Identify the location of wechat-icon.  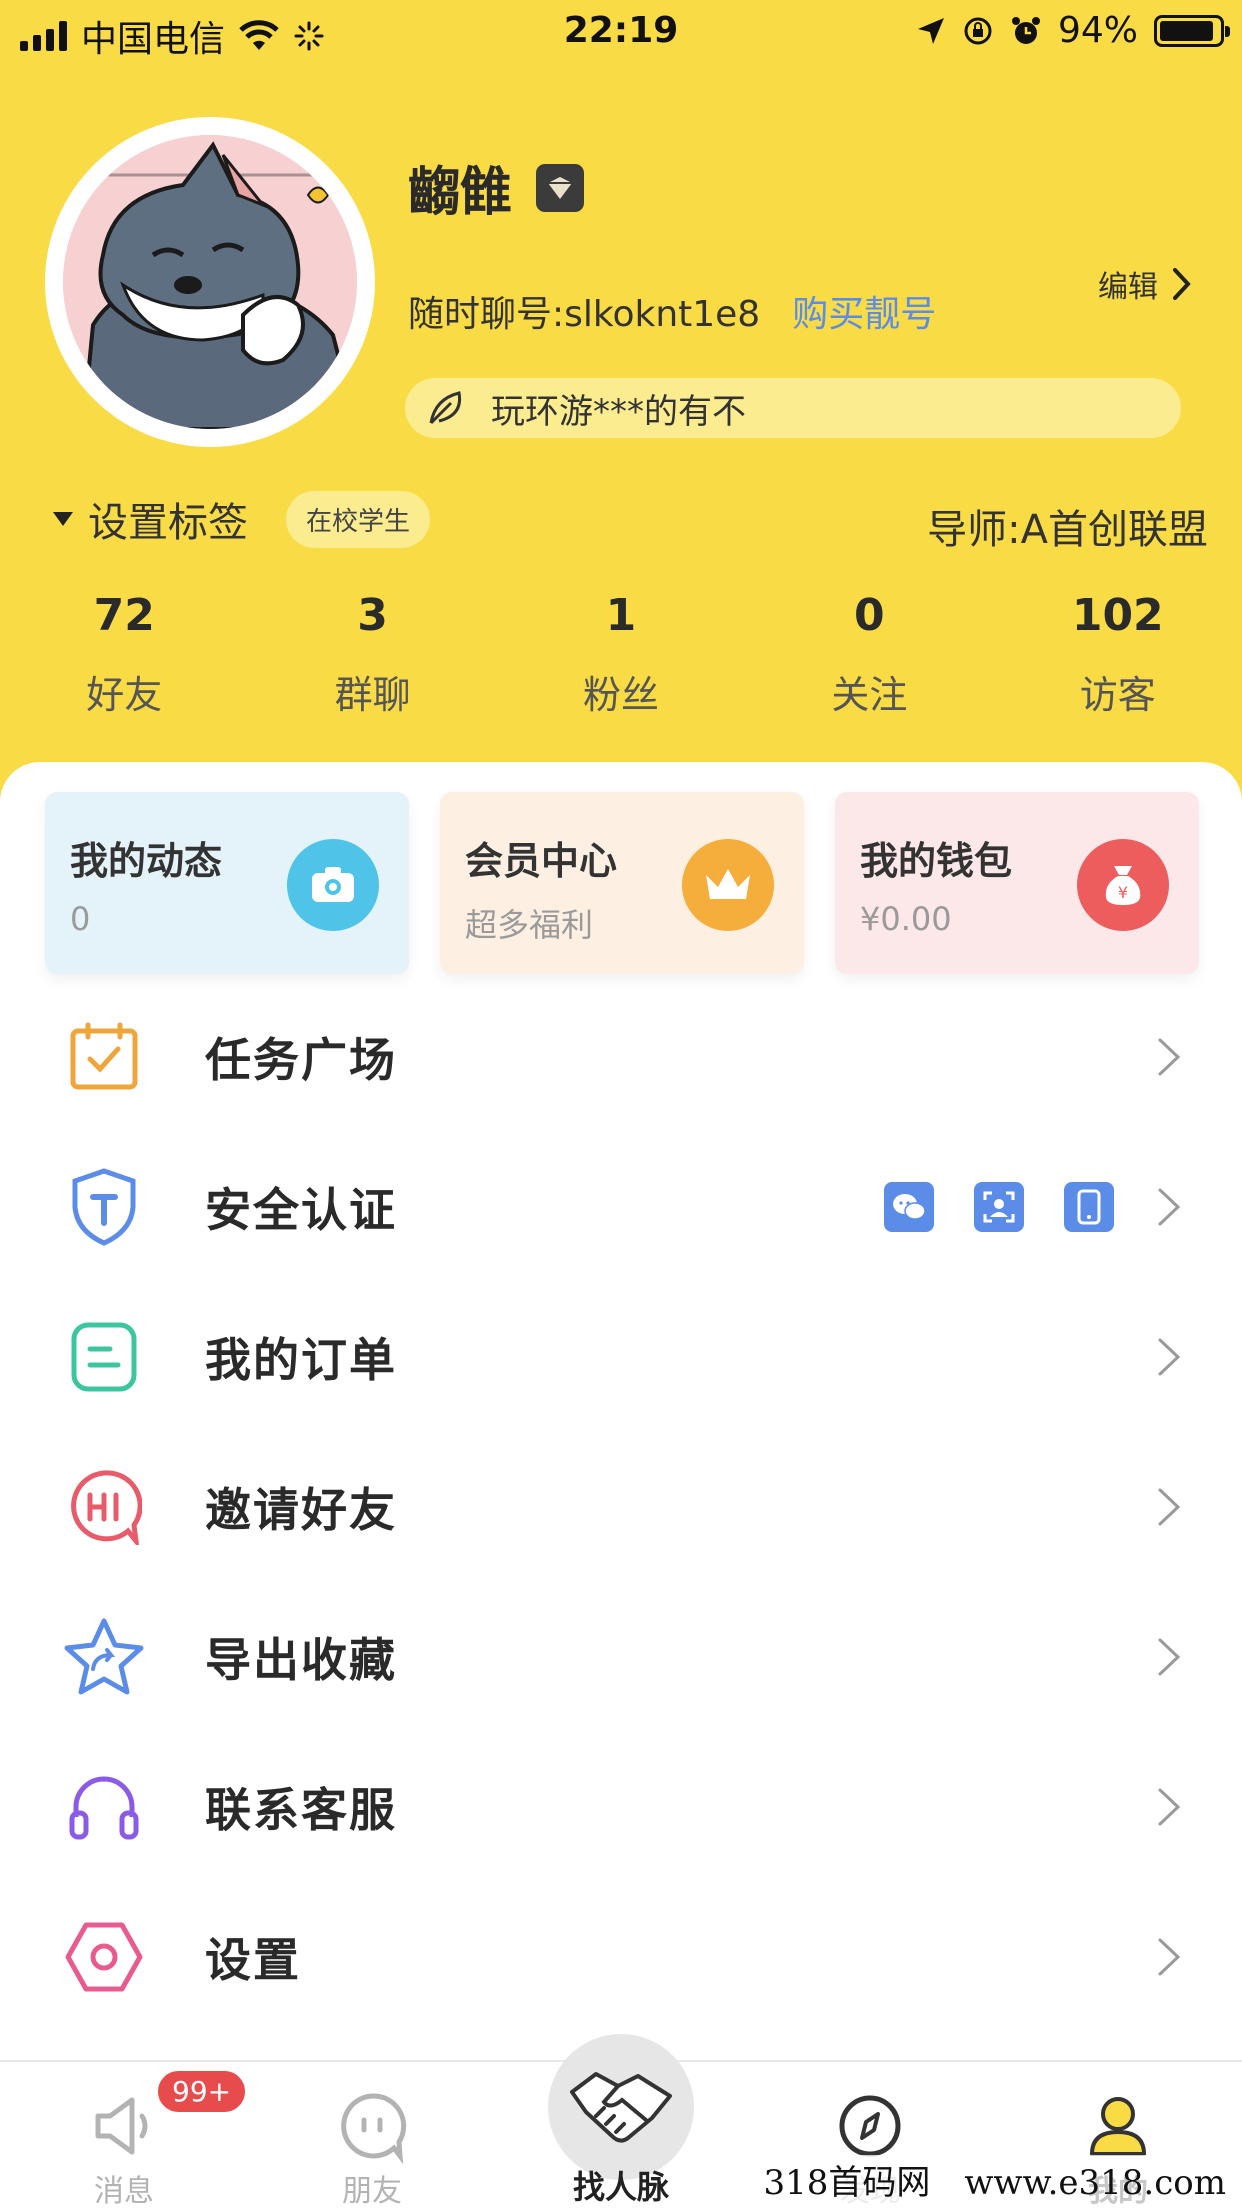
(909, 1207).